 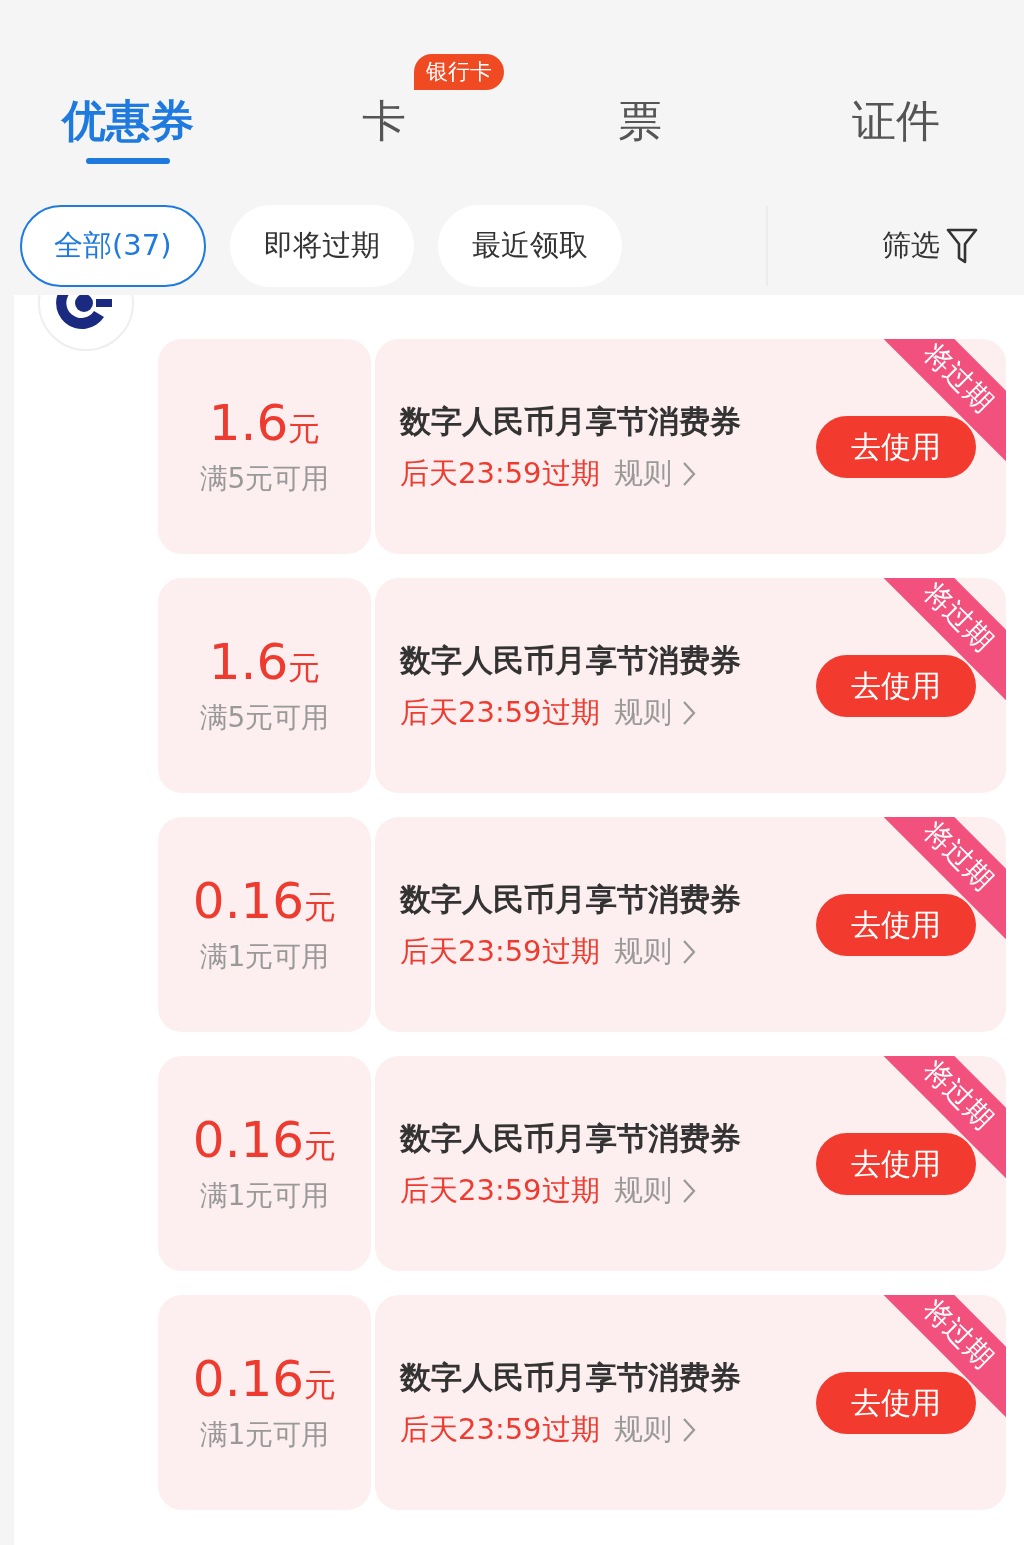 I want to click on tab: 票, so click(x=640, y=121).